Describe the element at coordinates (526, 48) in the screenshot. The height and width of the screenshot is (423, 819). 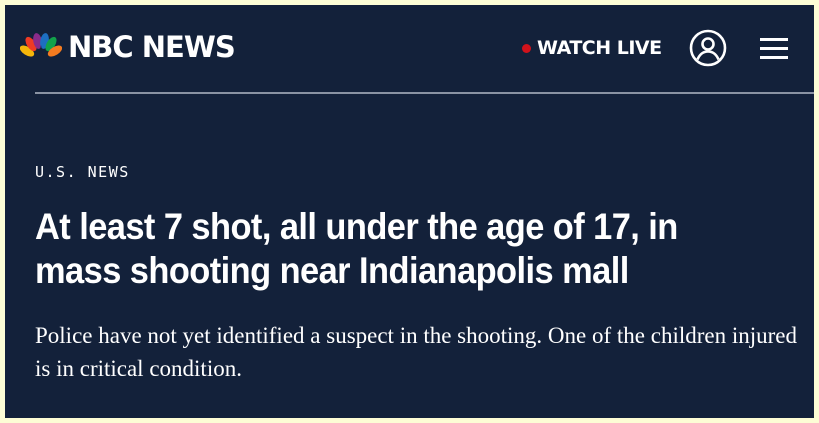
I see `live-dot-icon` at that location.